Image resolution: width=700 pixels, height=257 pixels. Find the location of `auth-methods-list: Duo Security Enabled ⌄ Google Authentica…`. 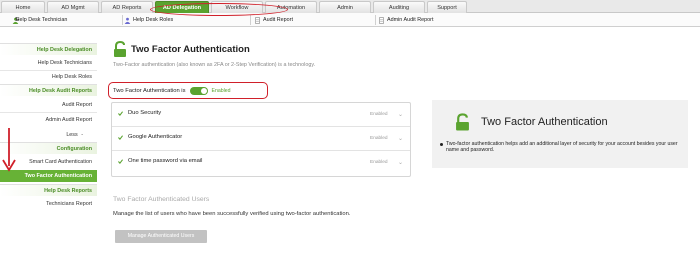

auth-methods-list: Duo Security Enabled ⌄ Google Authentica… is located at coordinates (261, 139).